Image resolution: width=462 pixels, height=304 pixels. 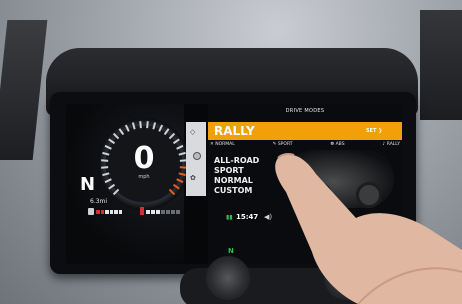 I want to click on instrument-cluster: N 6.3mi, so click(x=128, y=184).